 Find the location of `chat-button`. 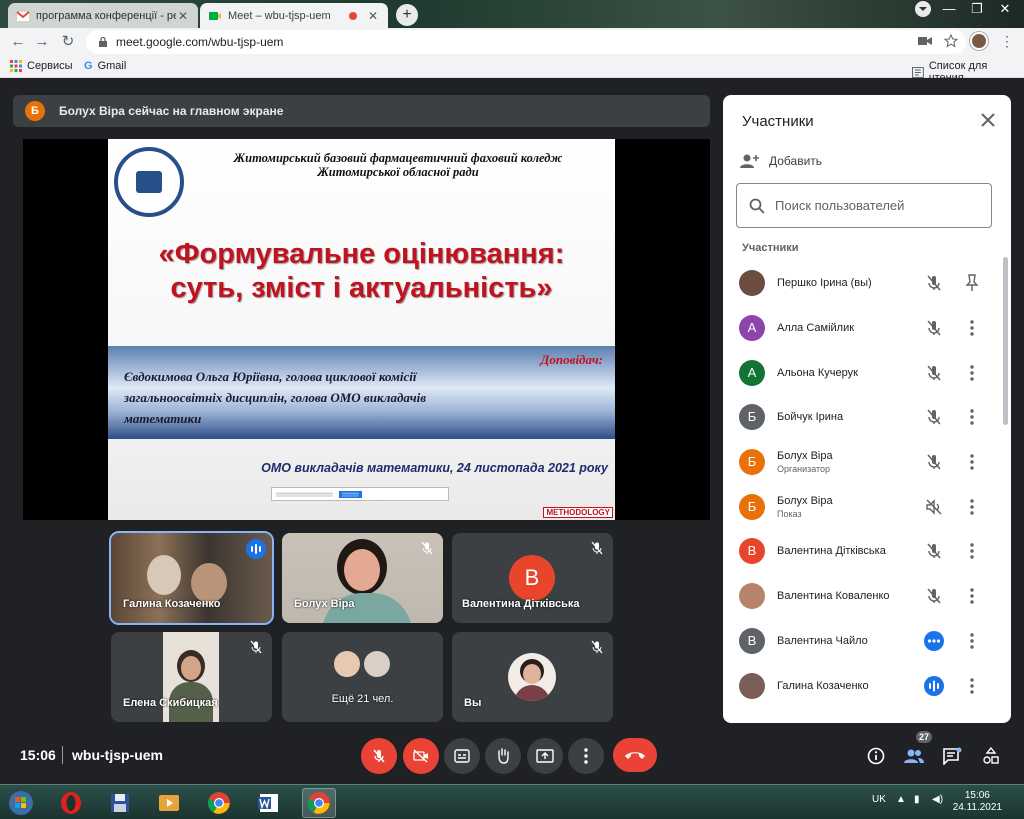

chat-button is located at coordinates (952, 756).